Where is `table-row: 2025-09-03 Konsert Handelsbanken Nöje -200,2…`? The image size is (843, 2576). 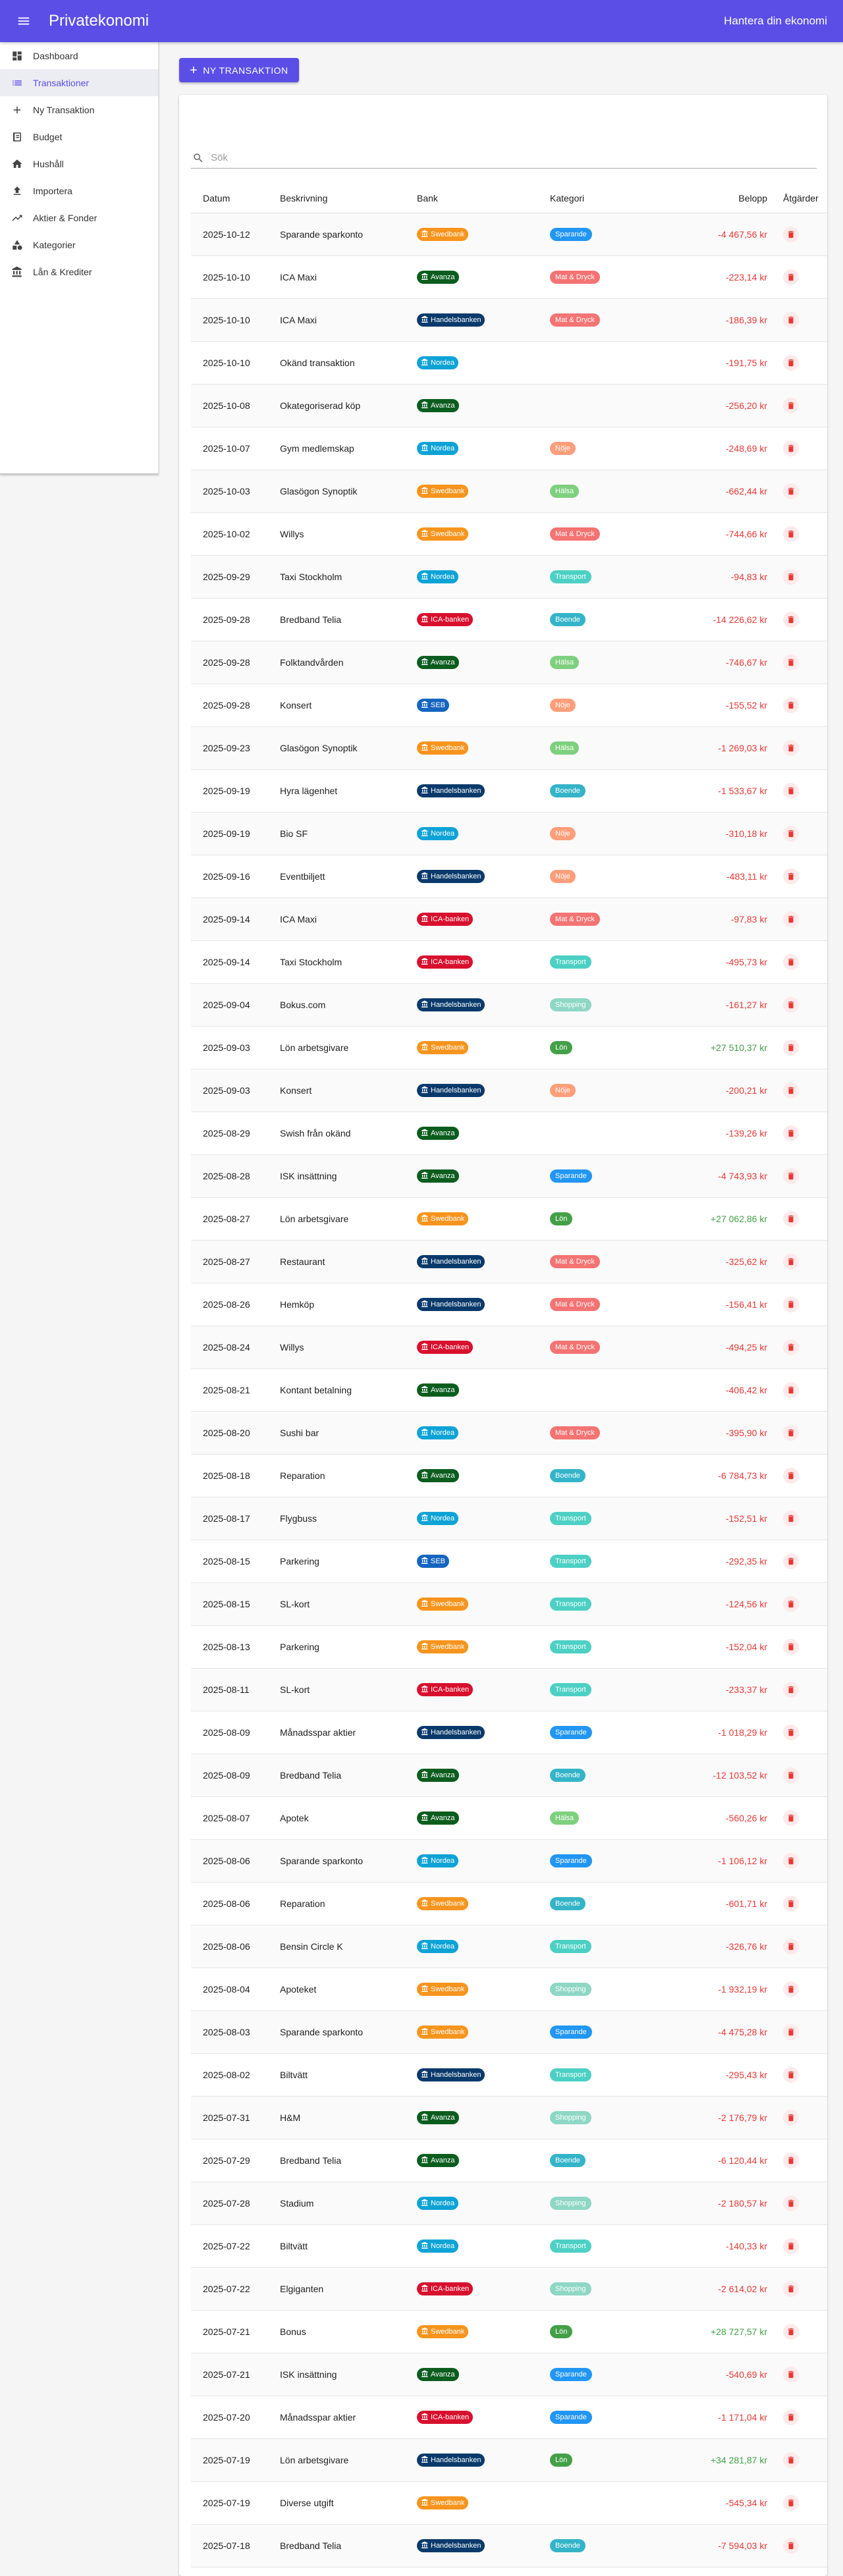
table-row: 2025-09-03 Konsert Handelsbanken Nöje -200,2… is located at coordinates (509, 1090).